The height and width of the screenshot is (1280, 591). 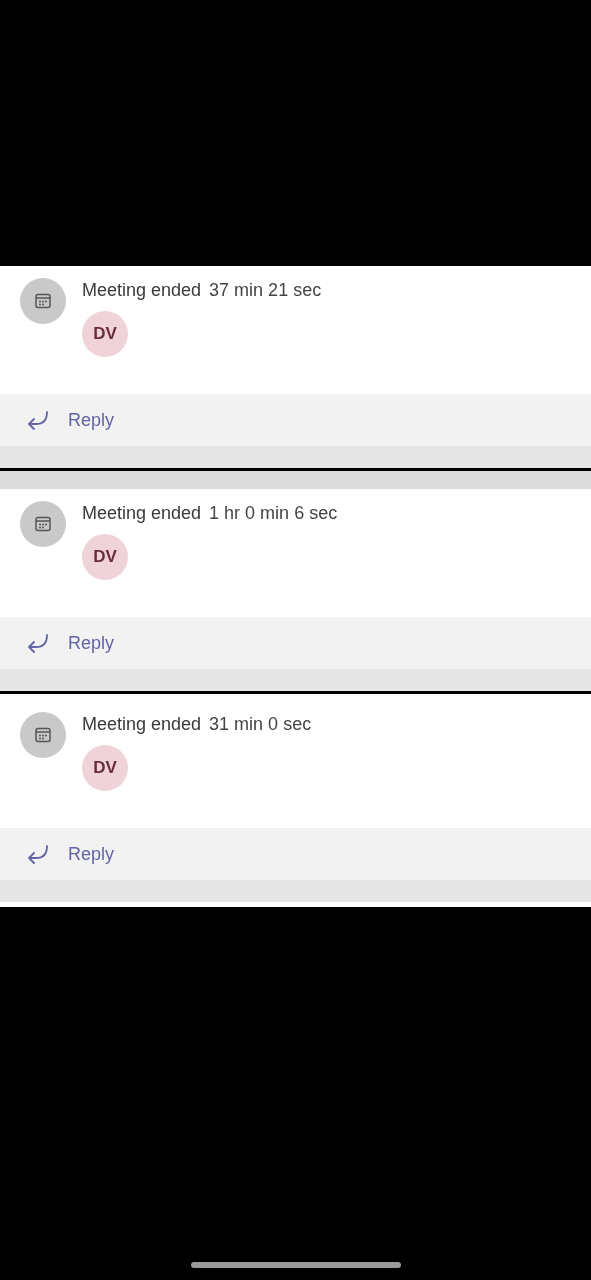 What do you see at coordinates (265, 290) in the screenshot?
I see `meeting-duration: 37 min 21 sec` at bounding box center [265, 290].